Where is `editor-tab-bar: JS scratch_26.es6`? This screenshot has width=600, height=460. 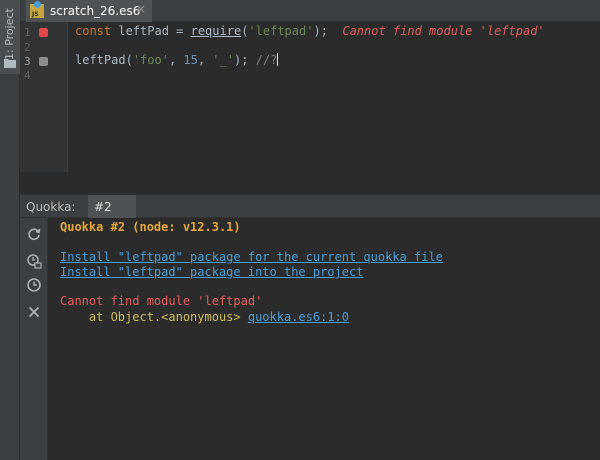
editor-tab-bar: JS scratch_26.es6 is located at coordinates (310, 11).